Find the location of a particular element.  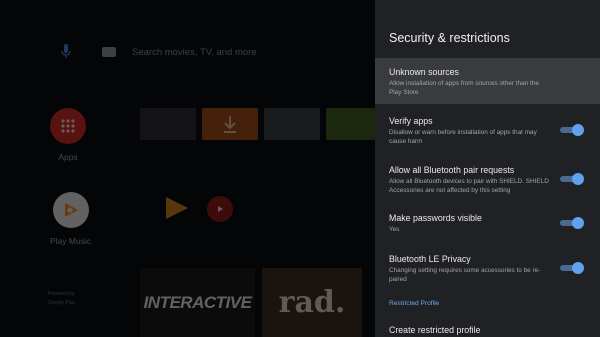

bluetooth-le-privacy-toggle is located at coordinates (572, 268).